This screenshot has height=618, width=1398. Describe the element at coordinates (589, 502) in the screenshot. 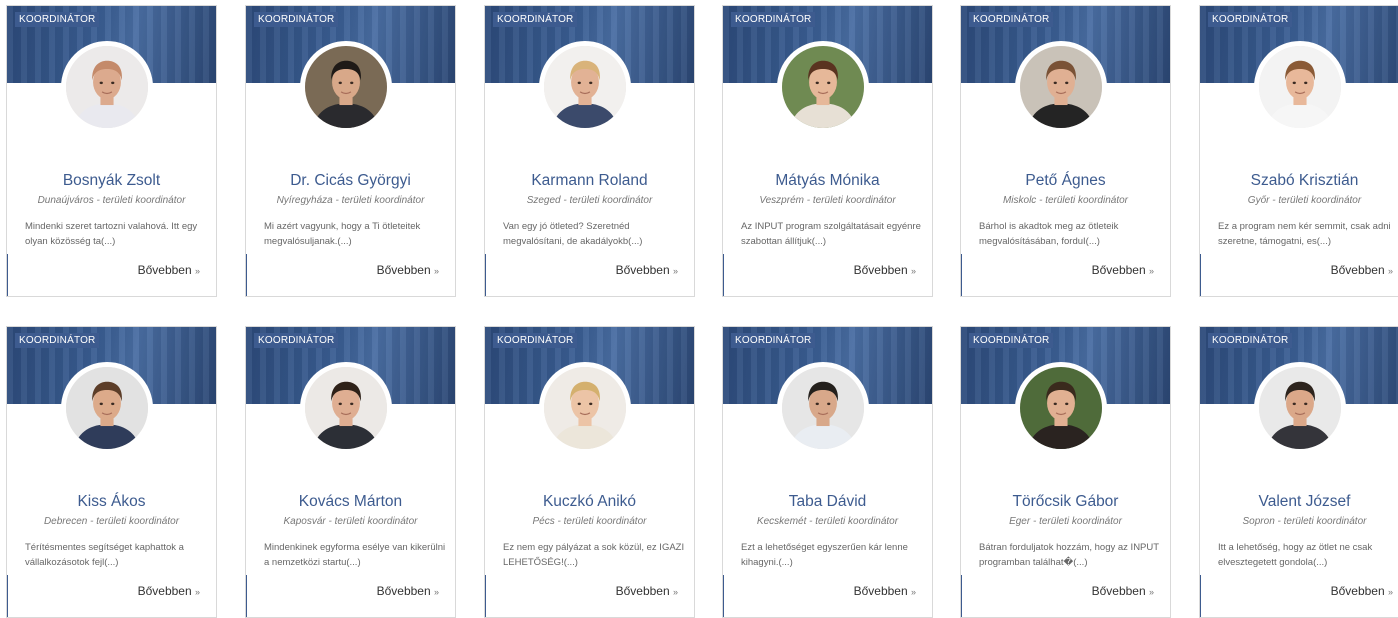

I see `coordinator-name: Kuczkó Anikó` at that location.